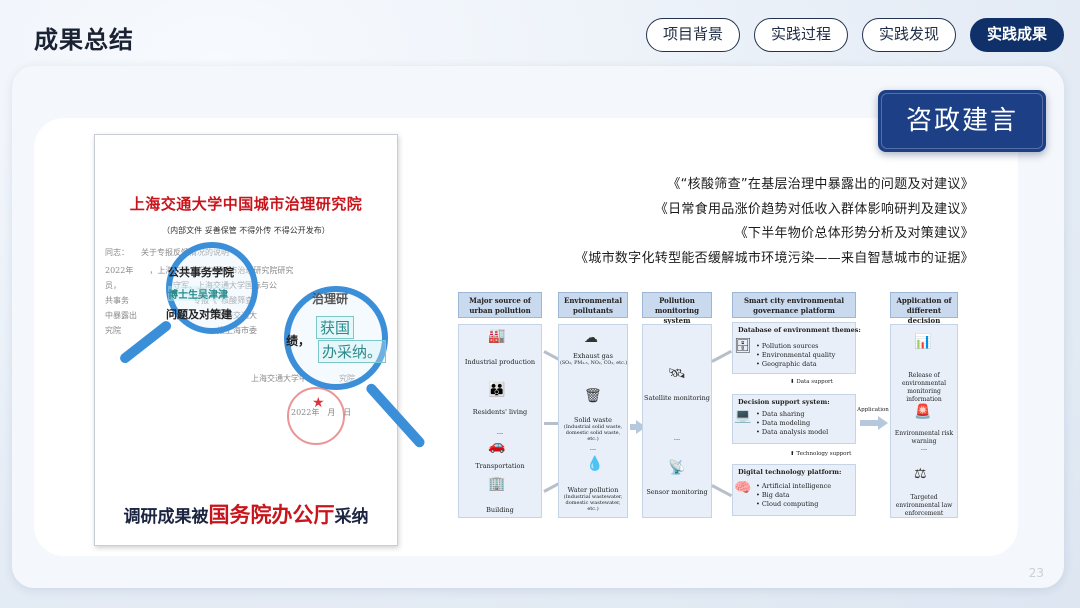  I want to click on dss-item-label: Data modeling, so click(786, 423).